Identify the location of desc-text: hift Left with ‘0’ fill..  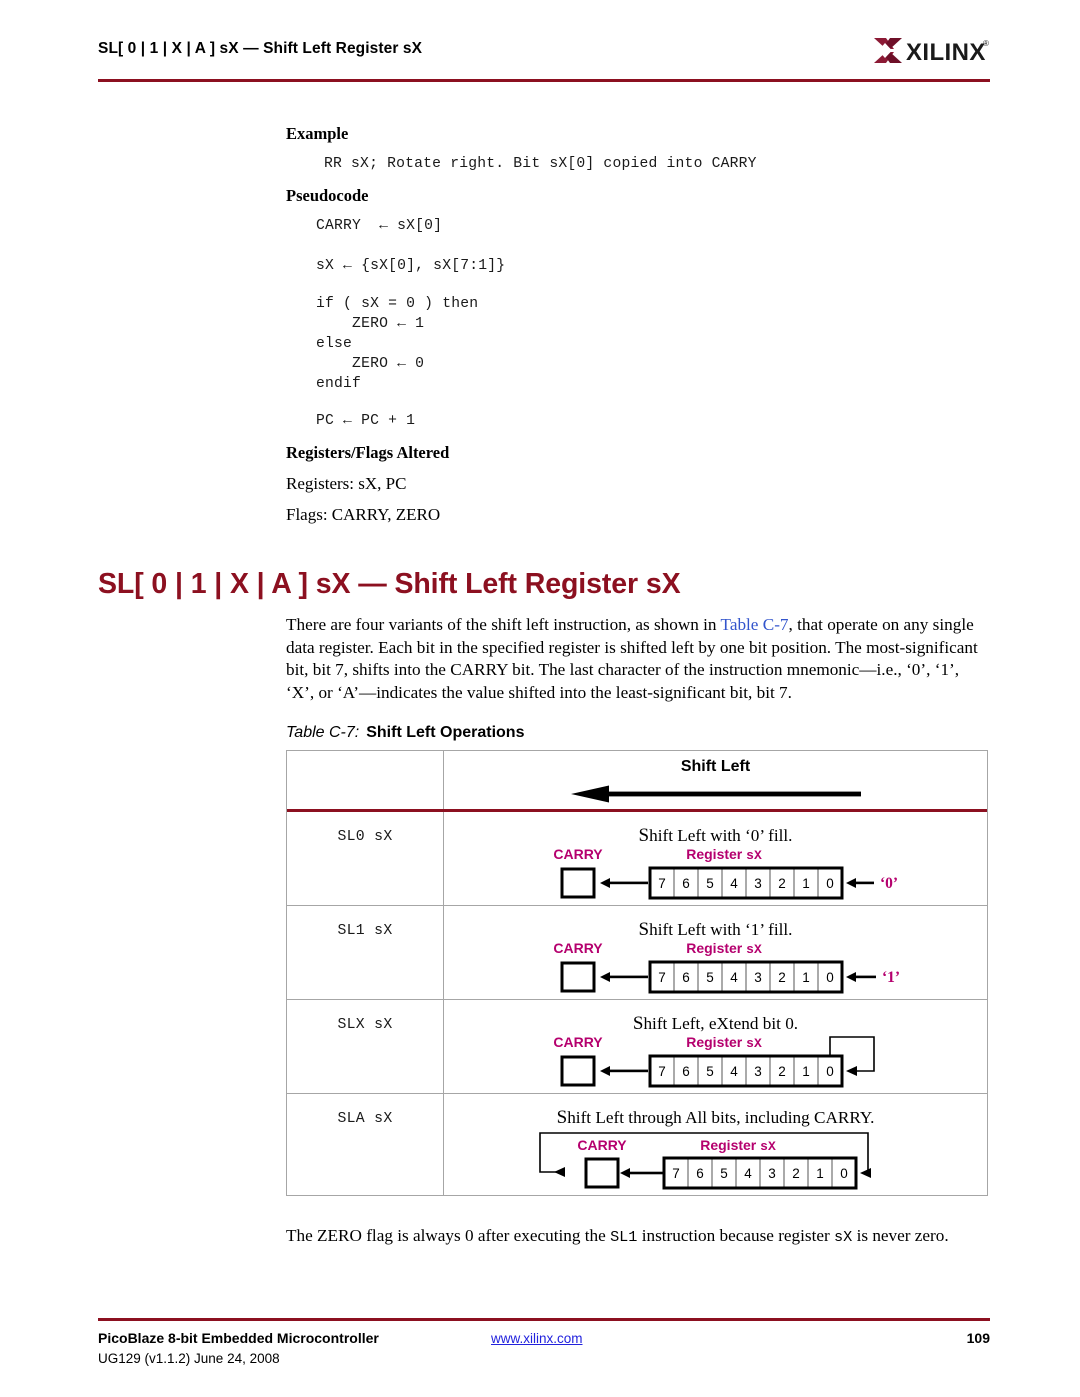
(721, 835).